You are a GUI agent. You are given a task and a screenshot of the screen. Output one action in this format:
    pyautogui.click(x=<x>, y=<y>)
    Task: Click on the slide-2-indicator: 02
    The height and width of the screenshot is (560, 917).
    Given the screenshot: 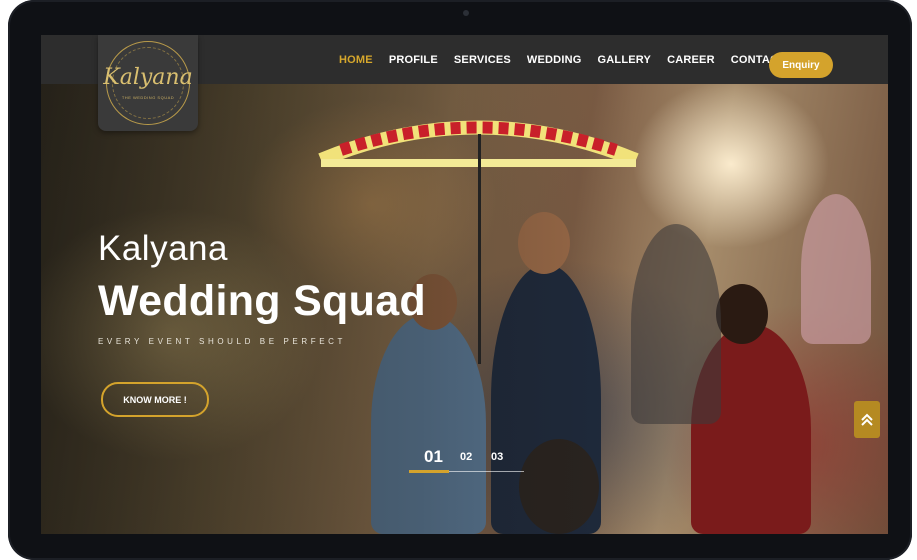 What is the action you would take?
    pyautogui.click(x=466, y=457)
    